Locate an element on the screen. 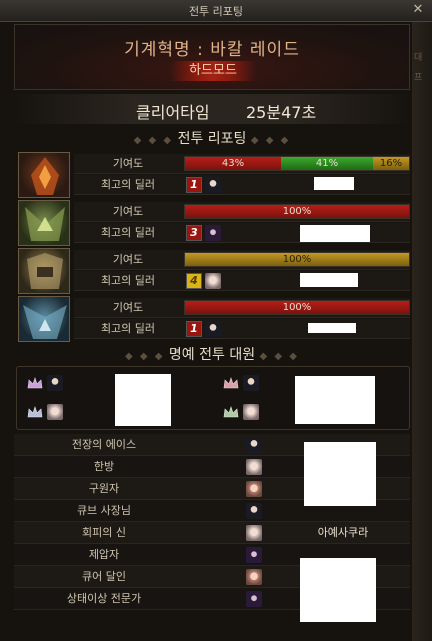 The height and width of the screenshot is (641, 432). close-icon: ✕ is located at coordinates (418, 10).